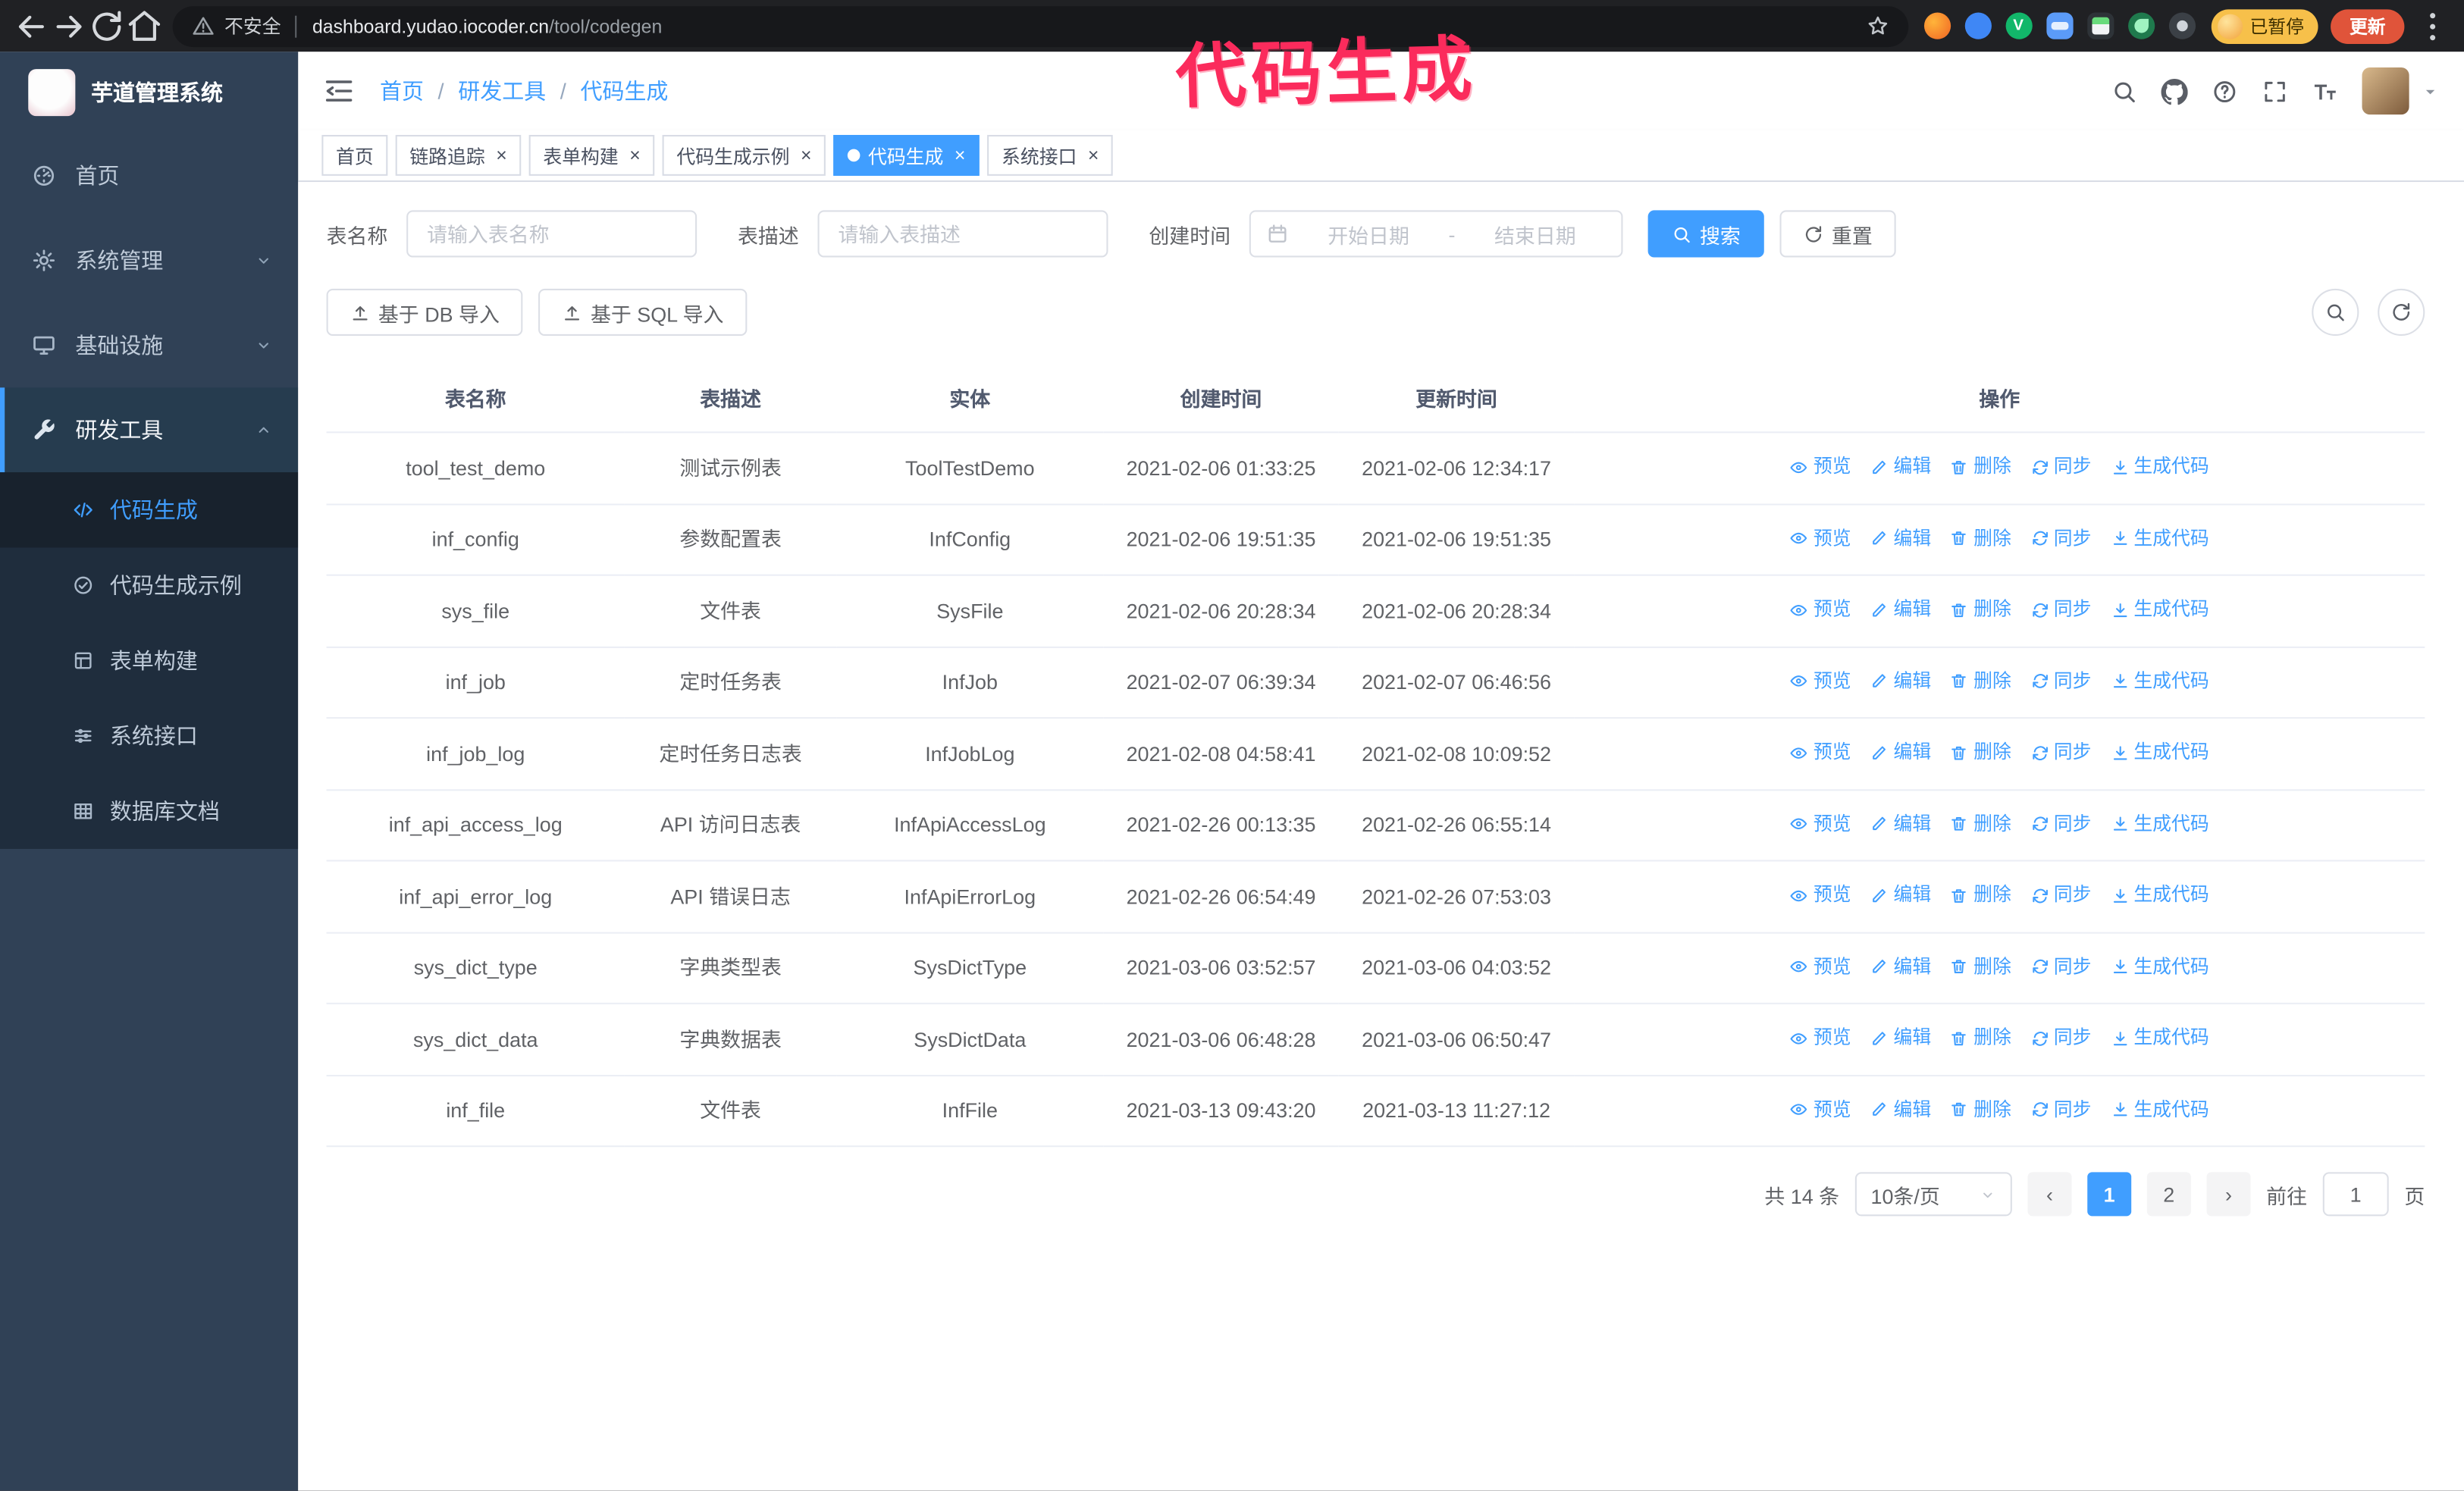 The width and height of the screenshot is (2464, 1491). I want to click on reset-button: 重置, so click(1838, 234).